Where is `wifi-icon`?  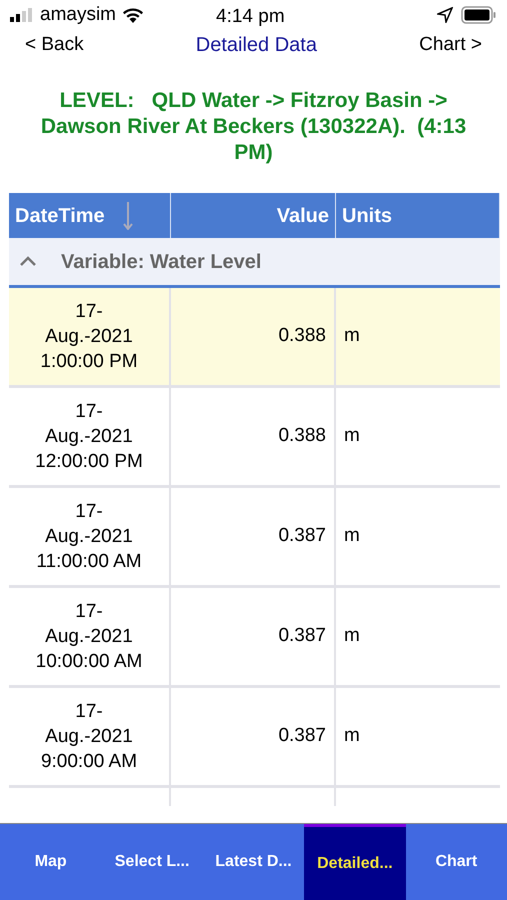
wifi-icon is located at coordinates (133, 15).